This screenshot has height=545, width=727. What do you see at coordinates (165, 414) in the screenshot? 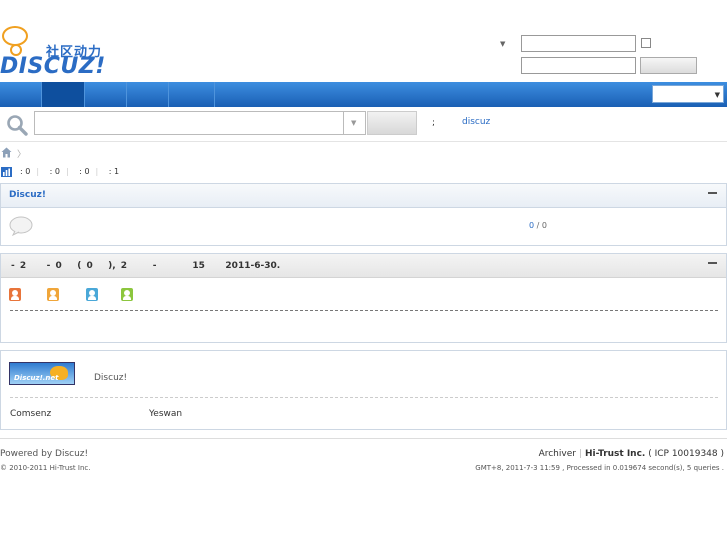
I see `link-yeswan: Yeswan` at bounding box center [165, 414].